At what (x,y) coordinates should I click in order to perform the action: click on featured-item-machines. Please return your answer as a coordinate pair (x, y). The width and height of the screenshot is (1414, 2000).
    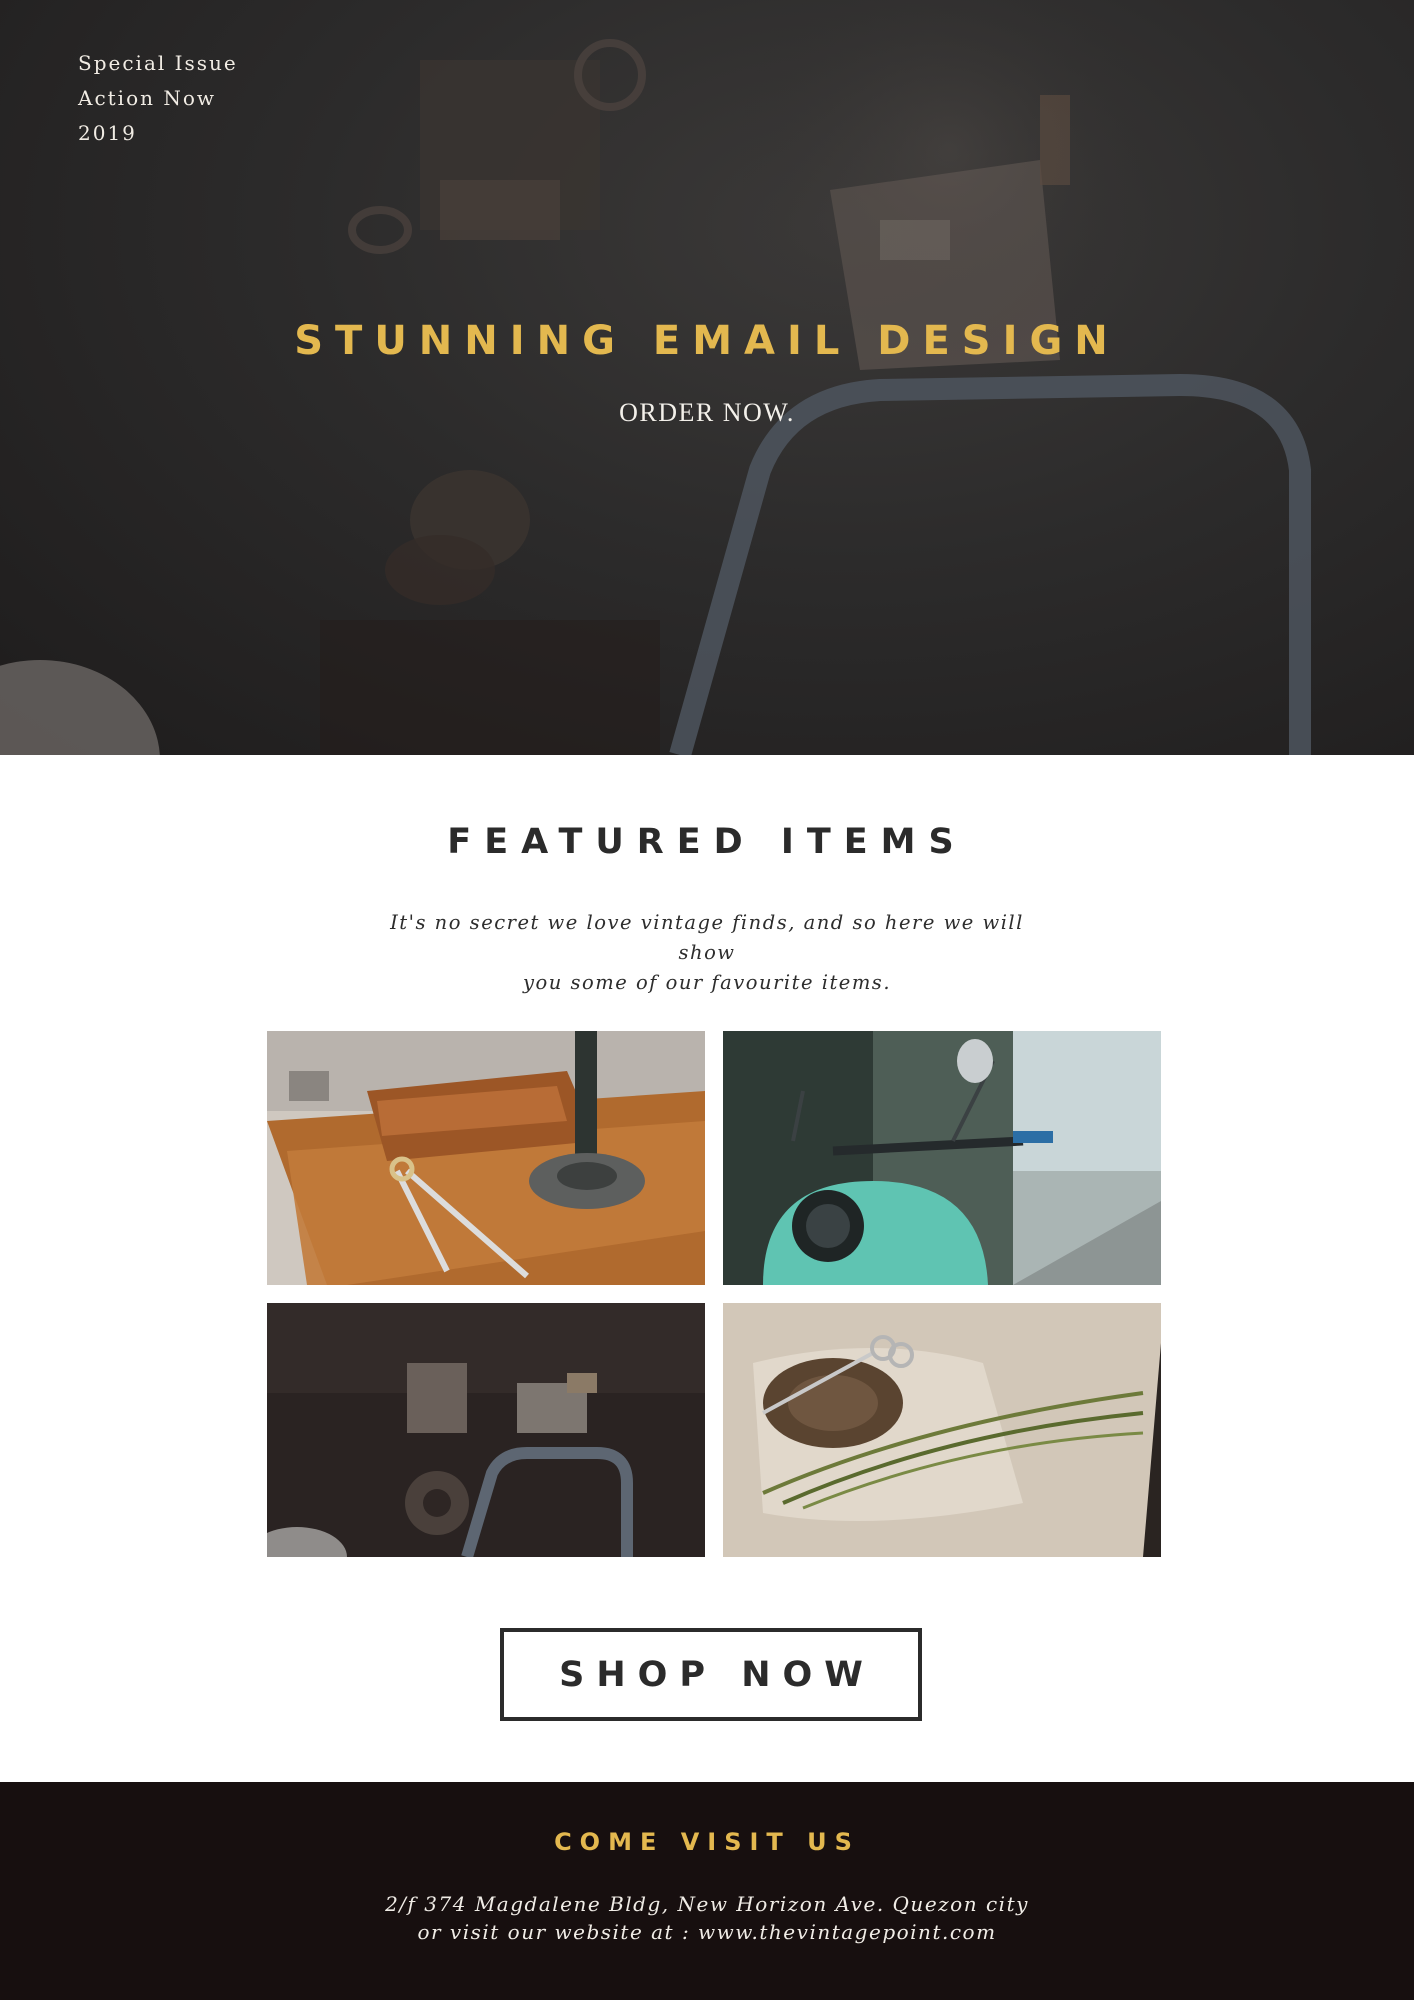
    Looking at the image, I should click on (486, 1430).